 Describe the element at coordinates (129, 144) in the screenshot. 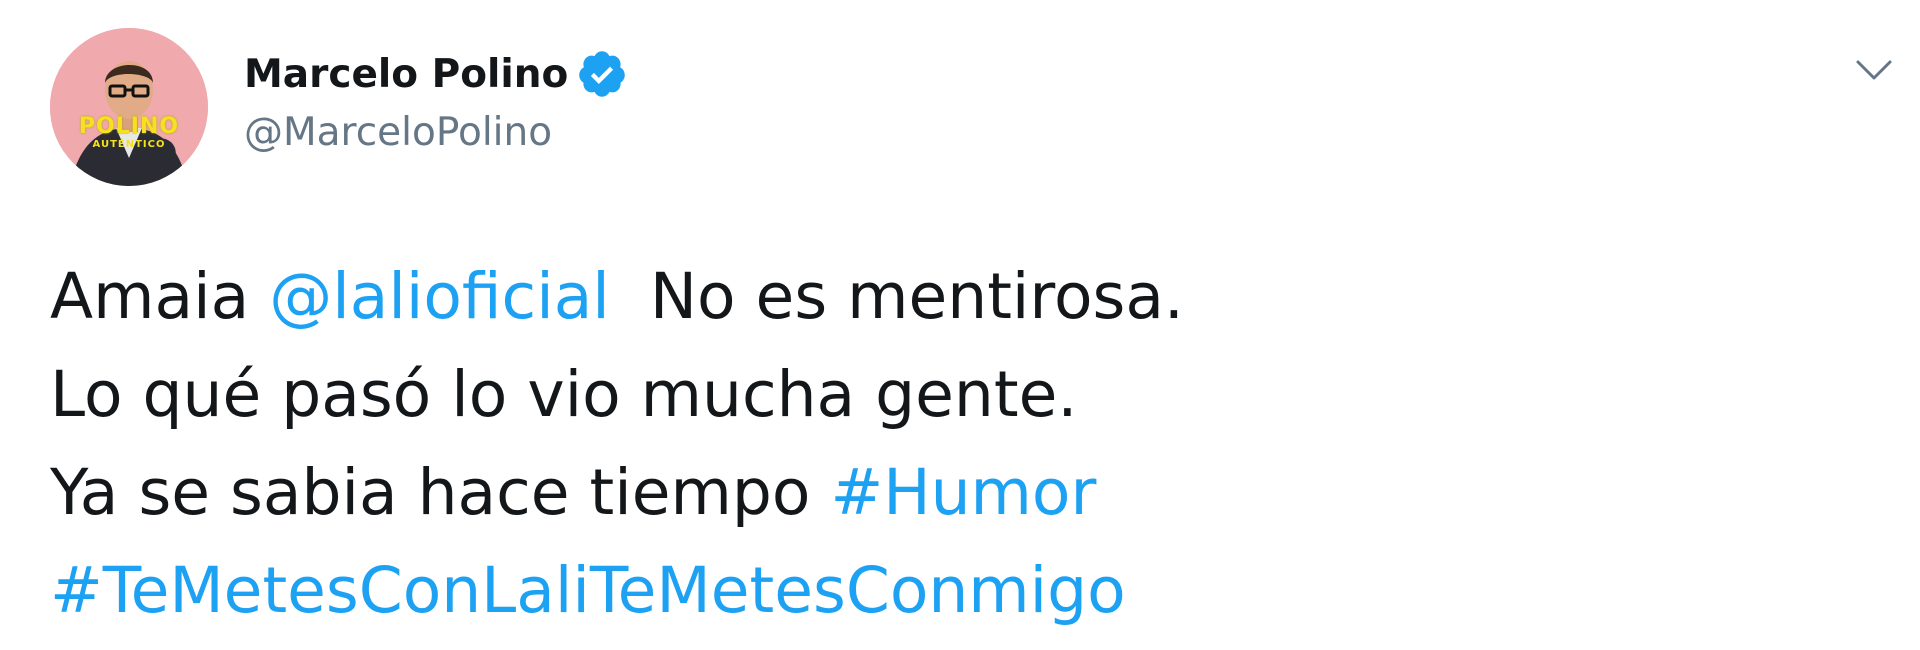

I see `avatar-logo-line2: AUTÉNTICO` at that location.